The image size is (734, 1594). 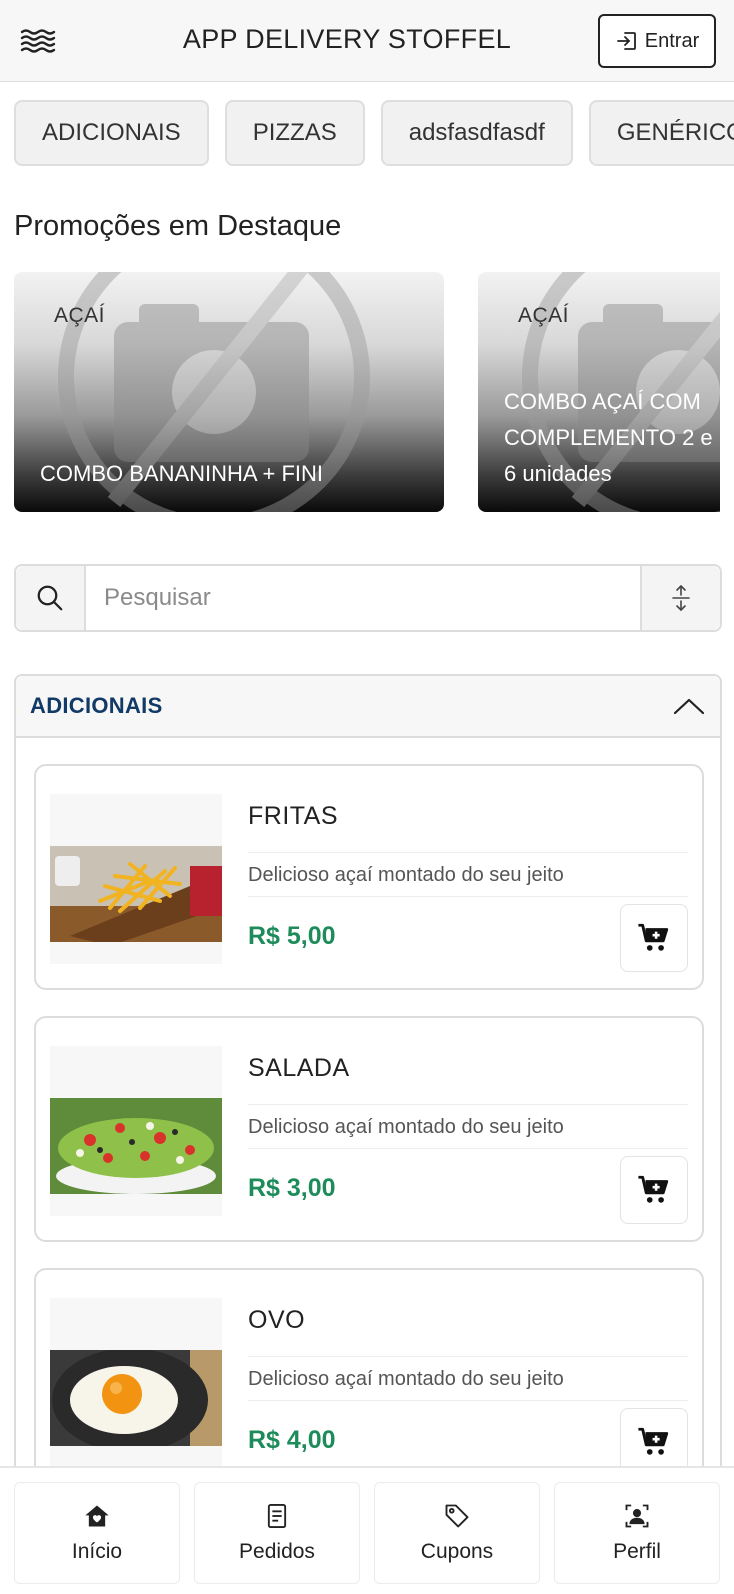 I want to click on sort-icon, so click(x=681, y=598).